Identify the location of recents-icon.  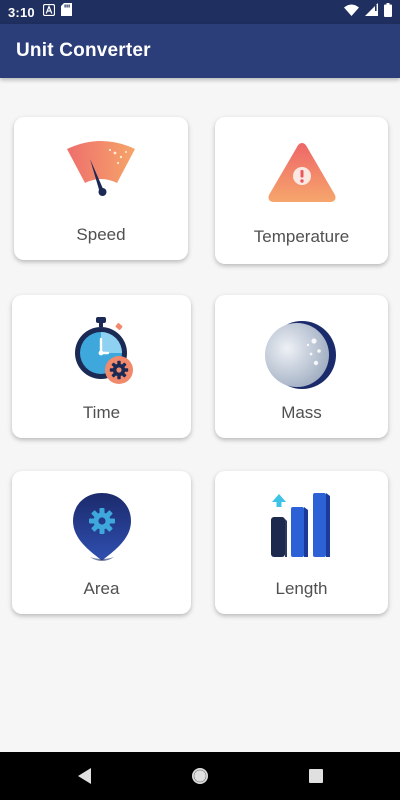
(316, 776).